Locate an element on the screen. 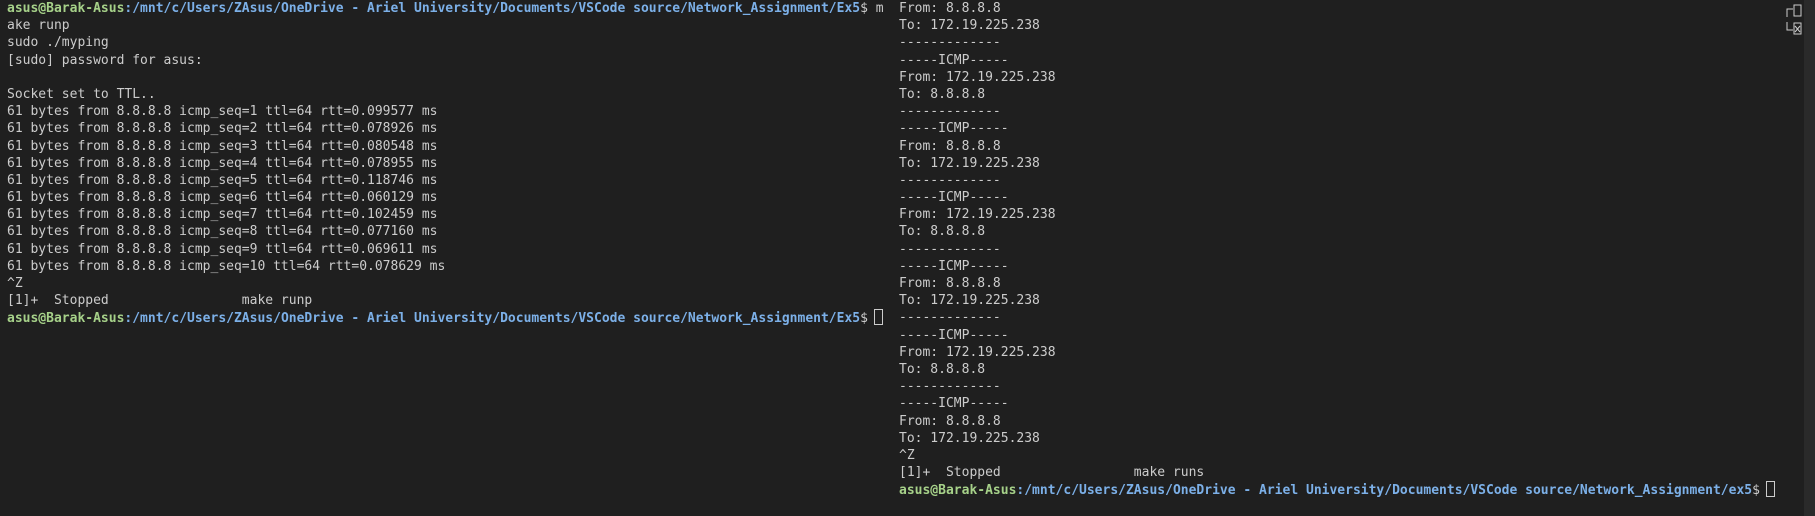  prompt-suffix: $ m is located at coordinates (872, 8).